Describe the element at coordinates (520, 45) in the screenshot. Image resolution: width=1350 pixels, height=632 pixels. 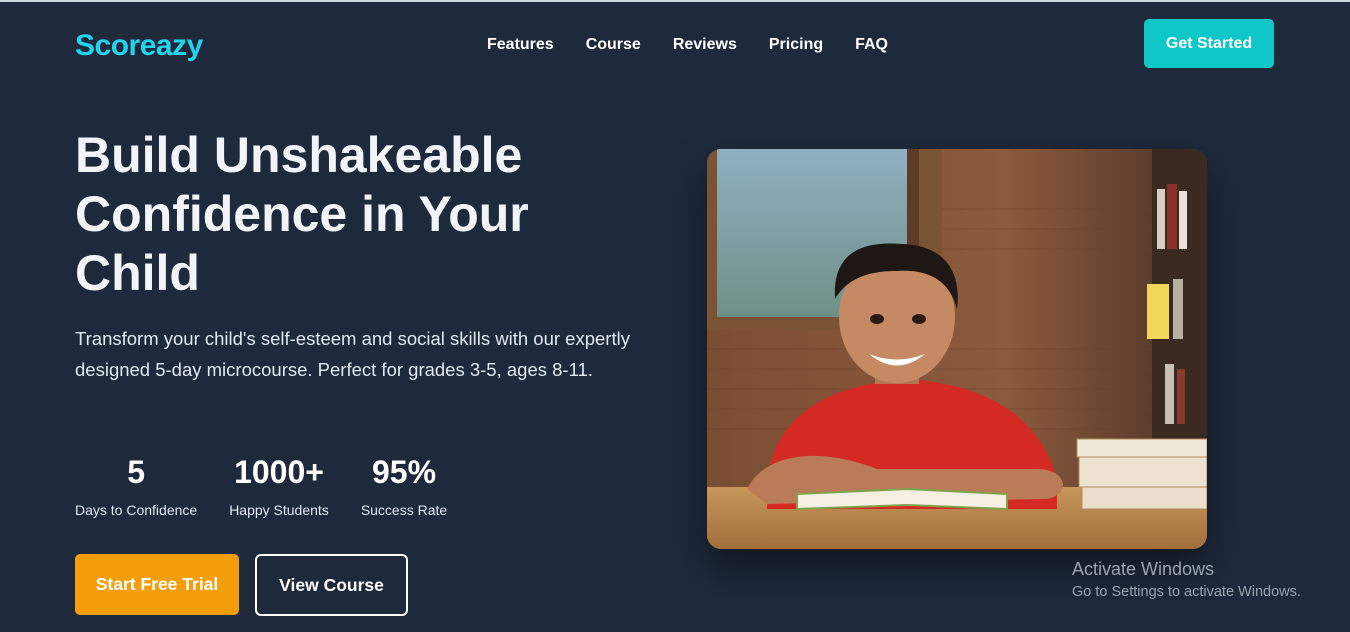
I see `nav-link-features: Features` at that location.